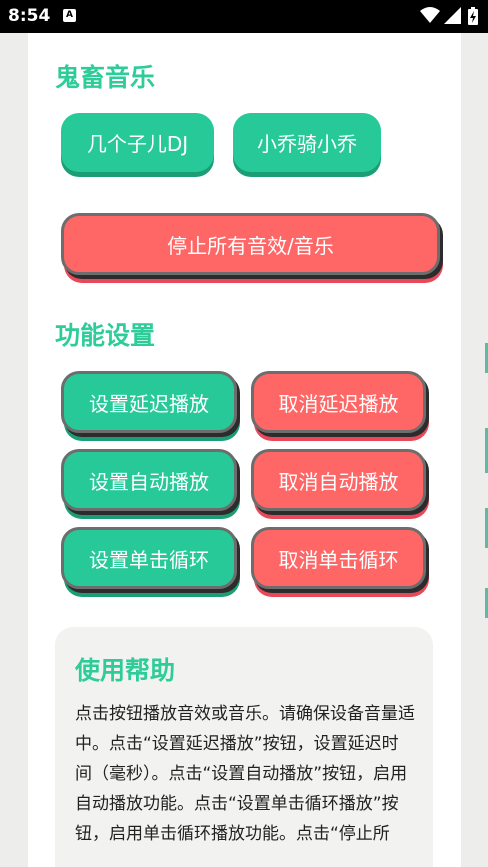  What do you see at coordinates (105, 335) in the screenshot?
I see `function-section-title: 功能设置` at bounding box center [105, 335].